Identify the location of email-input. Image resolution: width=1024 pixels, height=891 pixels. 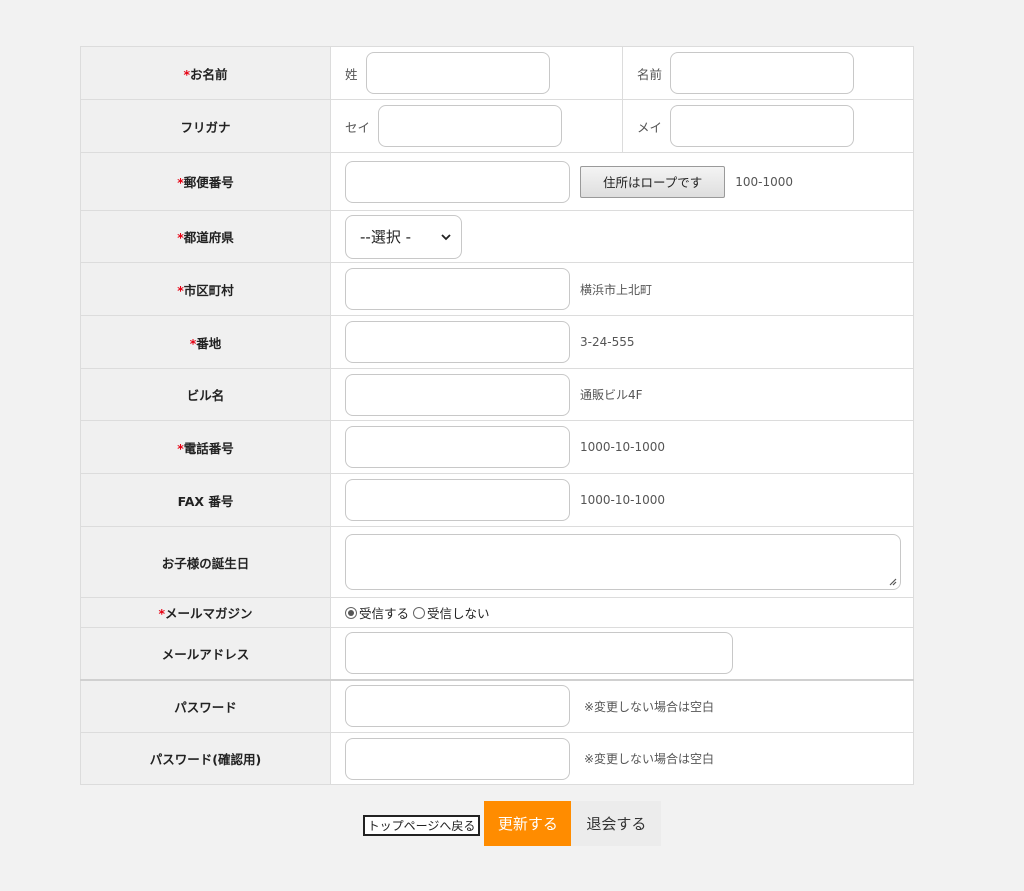
(539, 653).